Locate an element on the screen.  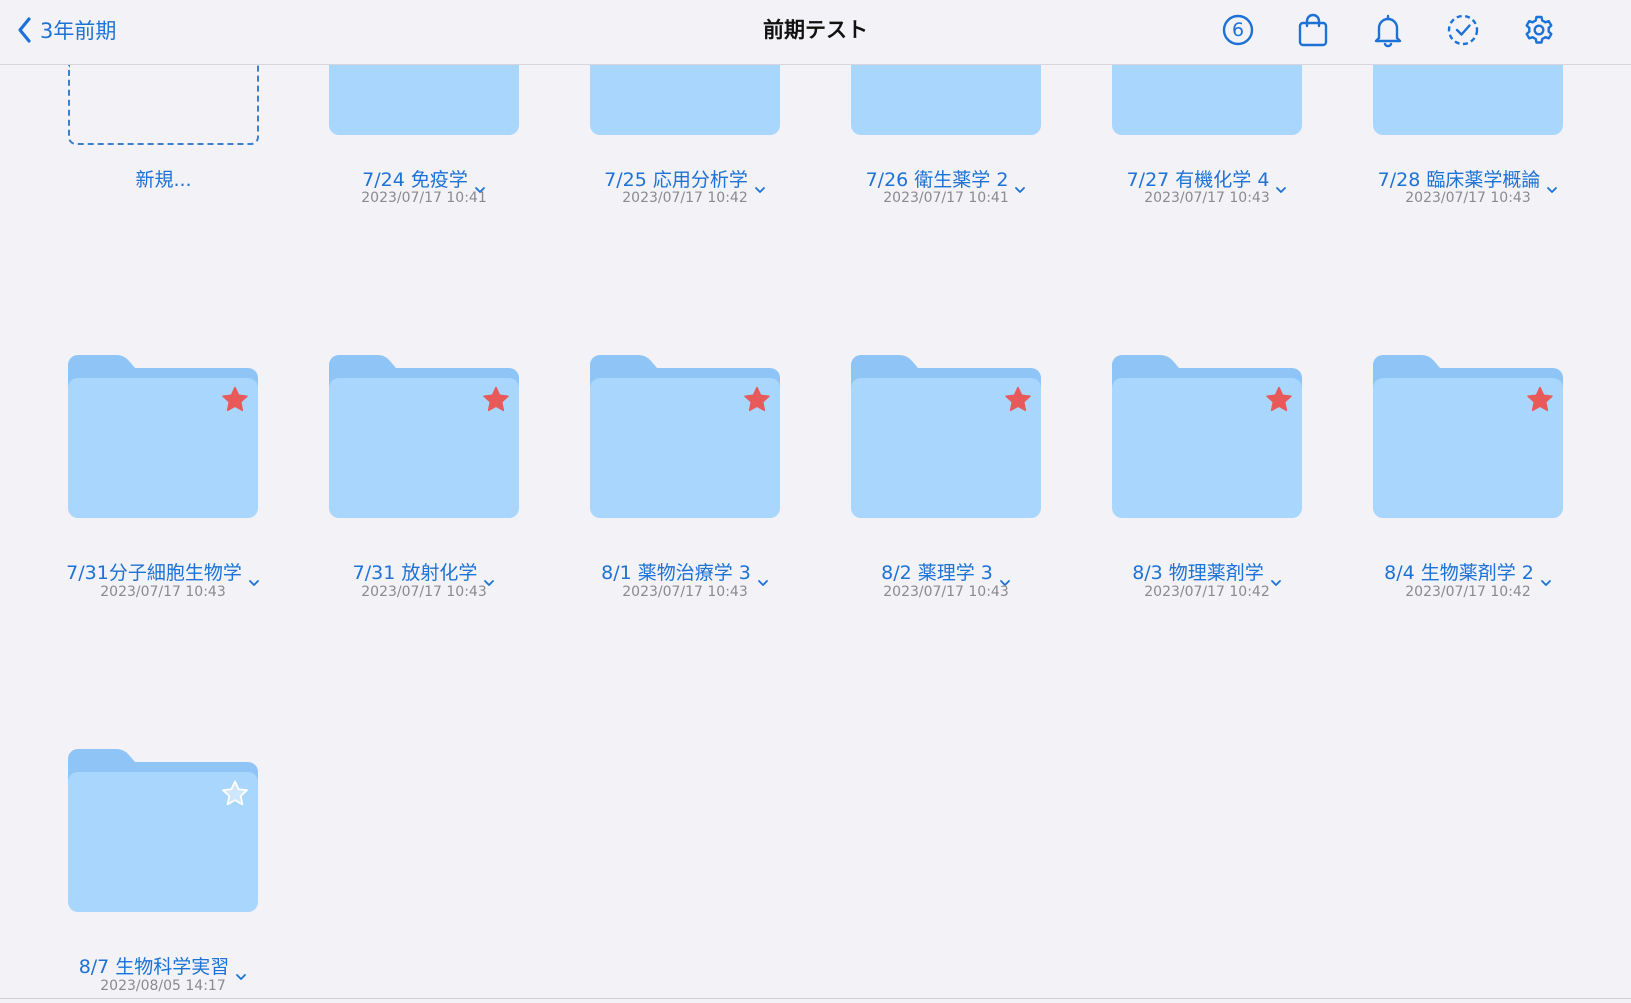
folder-name-button: 7/28 臨床薬学概論 is located at coordinates (1467, 179).